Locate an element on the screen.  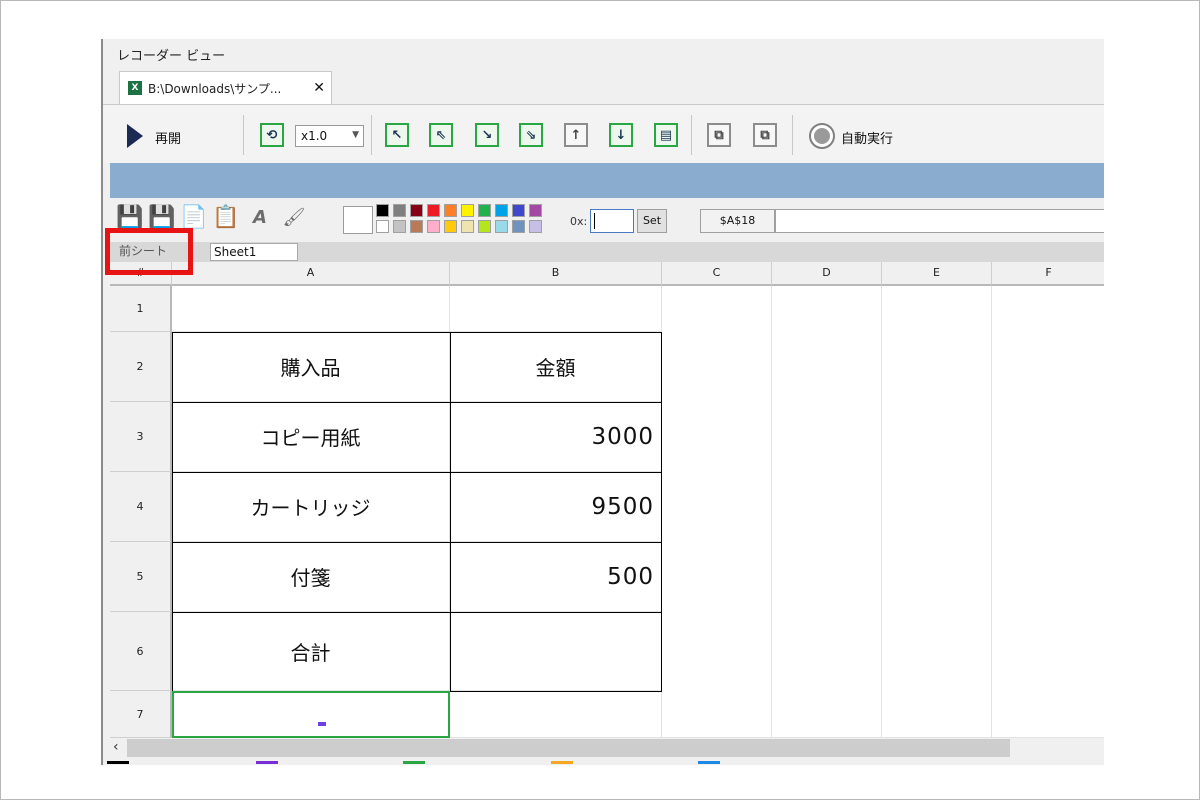
play-icon is located at coordinates (135, 136).